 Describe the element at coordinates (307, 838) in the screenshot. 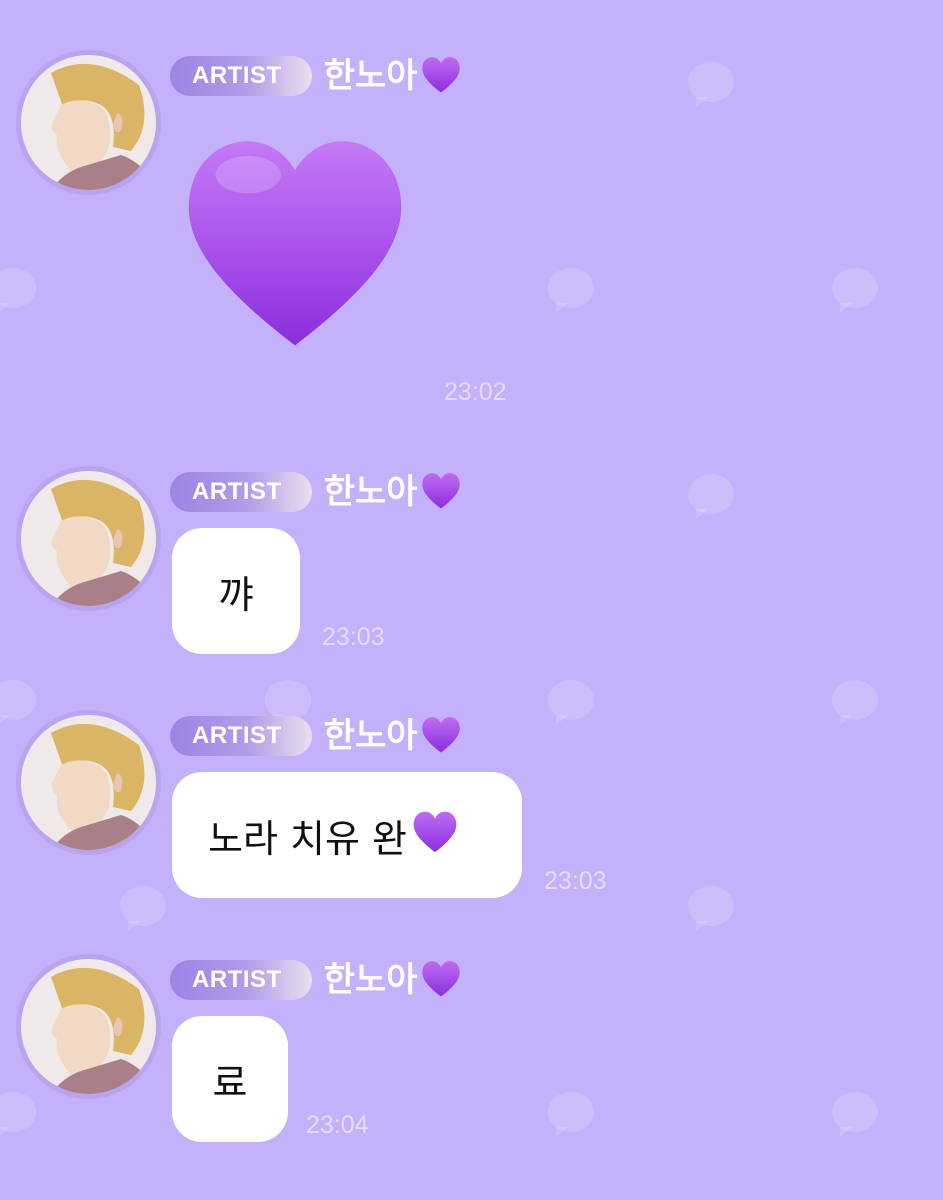

I see `message-text: 노라 치유 완` at that location.